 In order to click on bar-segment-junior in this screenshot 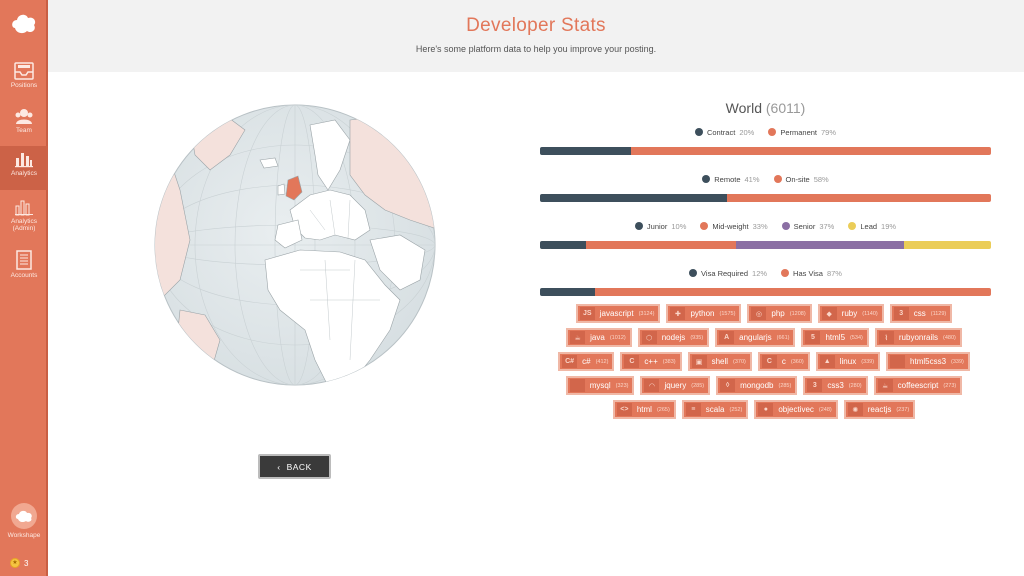, I will do `click(563, 245)`.